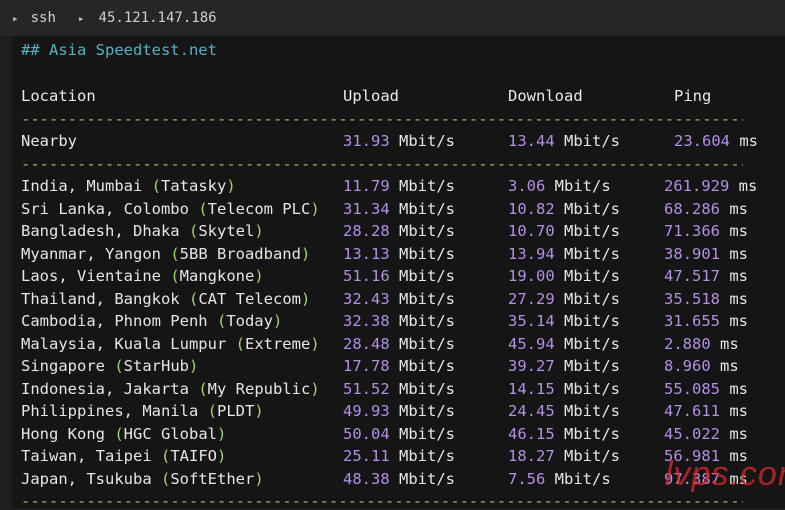 The width and height of the screenshot is (785, 510). I want to click on row-upload: 11.79, so click(366, 186).